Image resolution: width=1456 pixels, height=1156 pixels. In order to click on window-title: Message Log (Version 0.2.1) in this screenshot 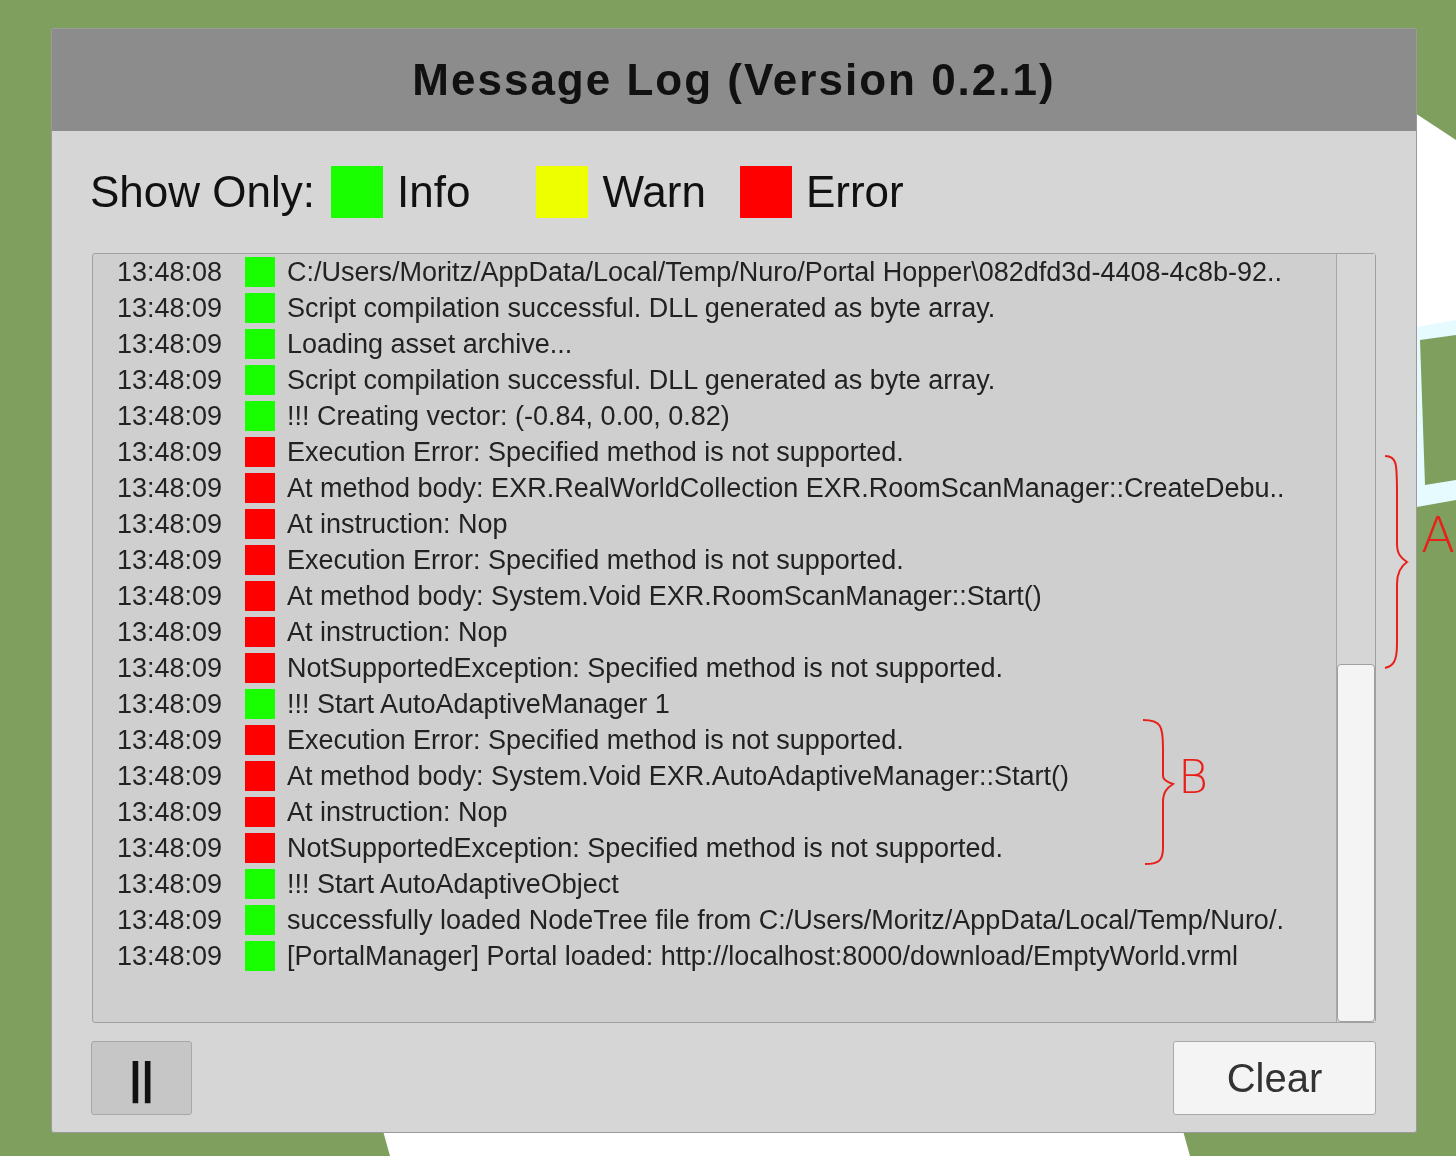, I will do `click(734, 80)`.